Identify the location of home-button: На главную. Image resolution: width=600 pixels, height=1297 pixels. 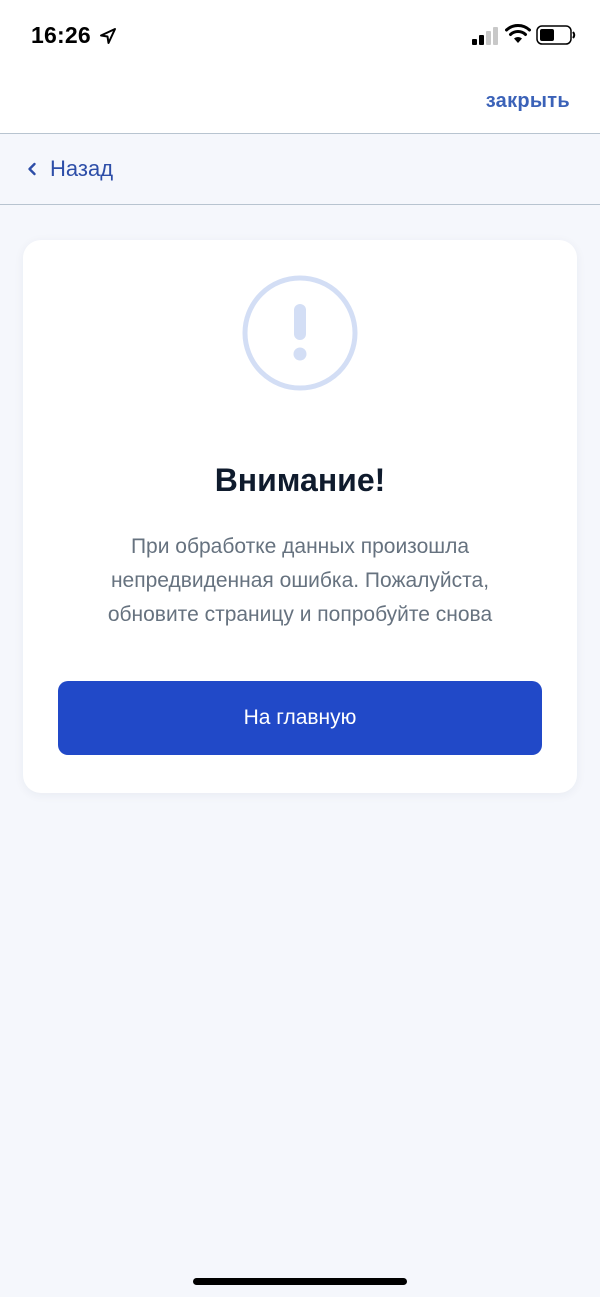
(300, 718).